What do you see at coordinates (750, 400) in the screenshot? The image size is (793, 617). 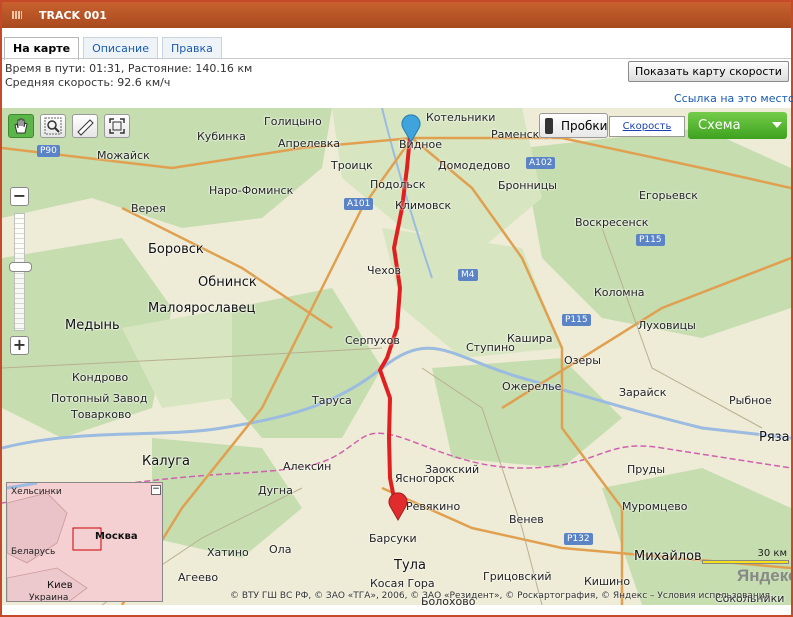 I see `city-label: Рыбное` at bounding box center [750, 400].